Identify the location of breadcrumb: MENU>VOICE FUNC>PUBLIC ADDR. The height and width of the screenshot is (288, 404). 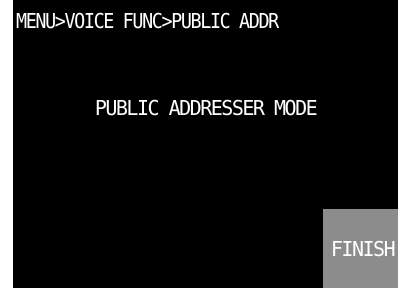
(147, 21).